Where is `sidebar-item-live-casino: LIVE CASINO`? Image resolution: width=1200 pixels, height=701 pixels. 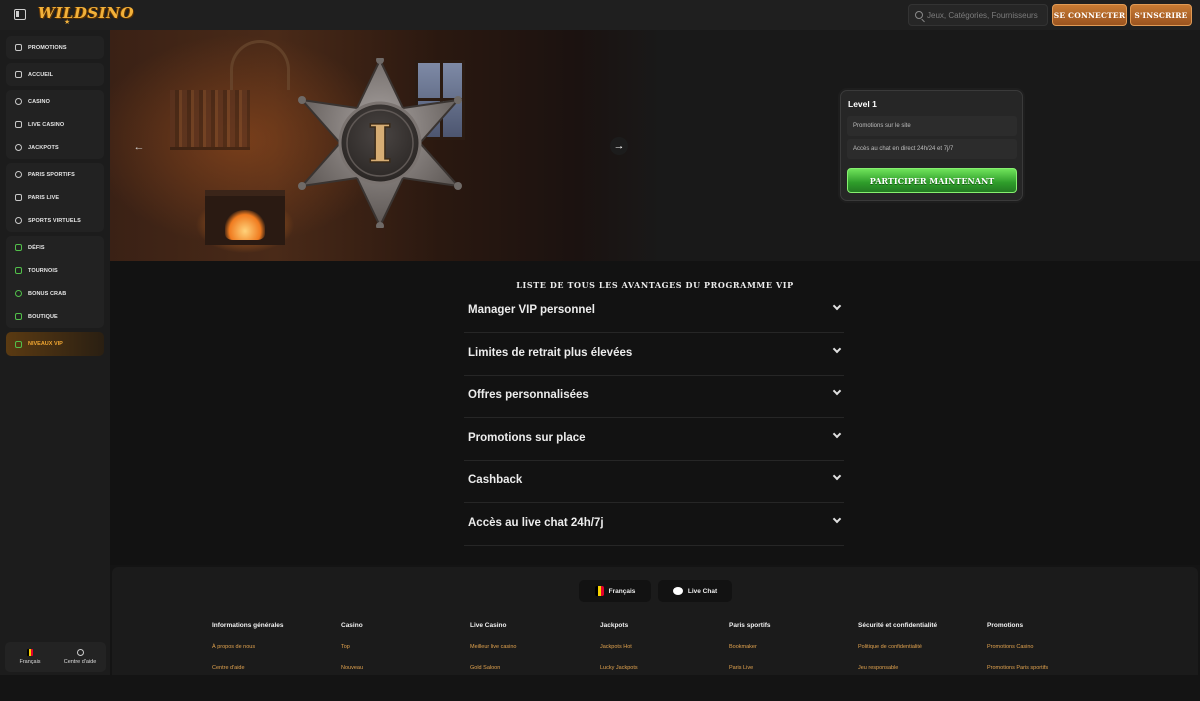
sidebar-item-live-casino: LIVE CASINO is located at coordinates (55, 124).